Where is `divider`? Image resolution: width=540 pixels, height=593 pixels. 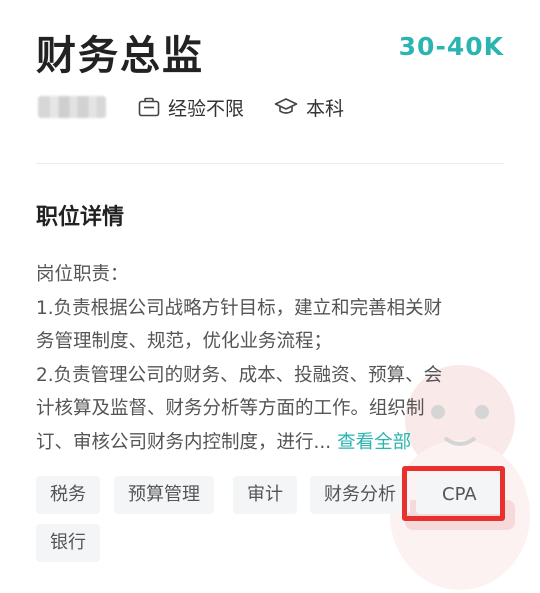
divider is located at coordinates (270, 163).